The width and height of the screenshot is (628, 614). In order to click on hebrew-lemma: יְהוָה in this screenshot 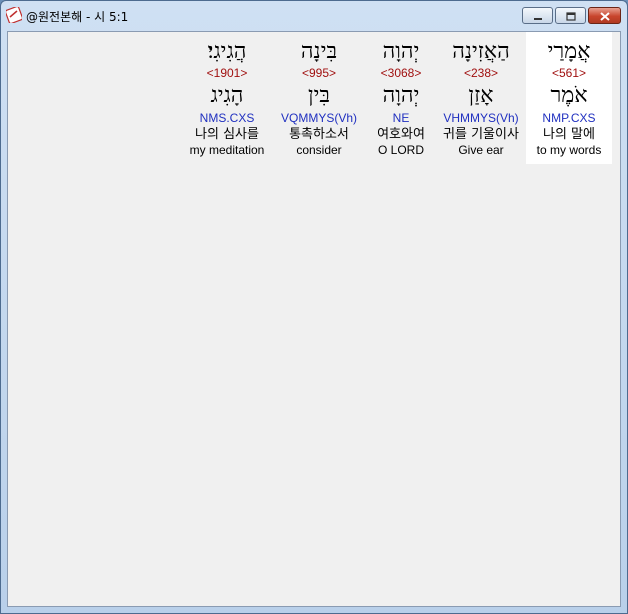, I will do `click(401, 95)`.